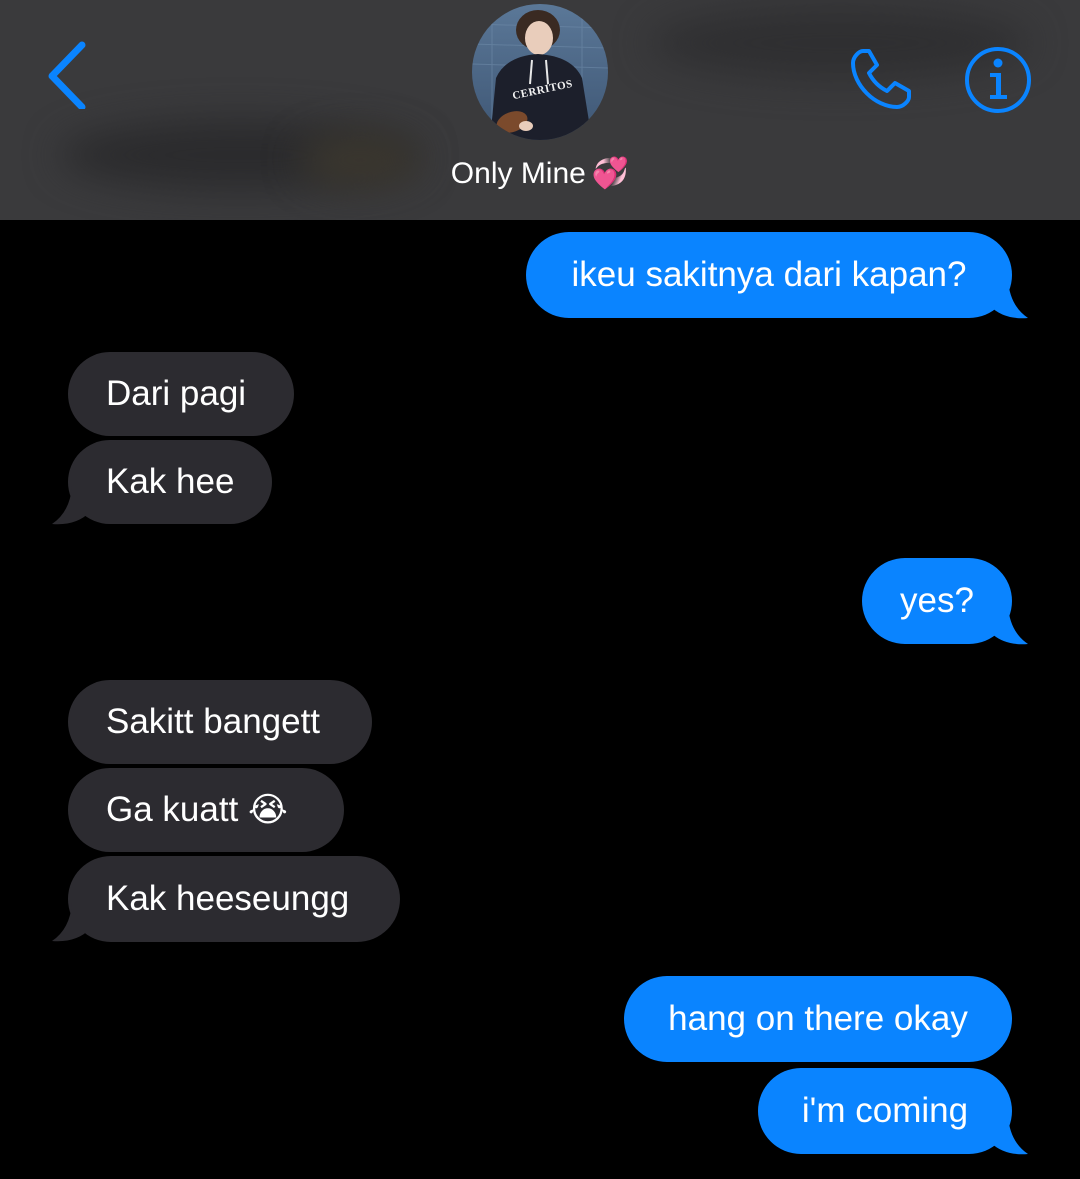  I want to click on message-bubble-outgoing: i'm coming, so click(885, 1111).